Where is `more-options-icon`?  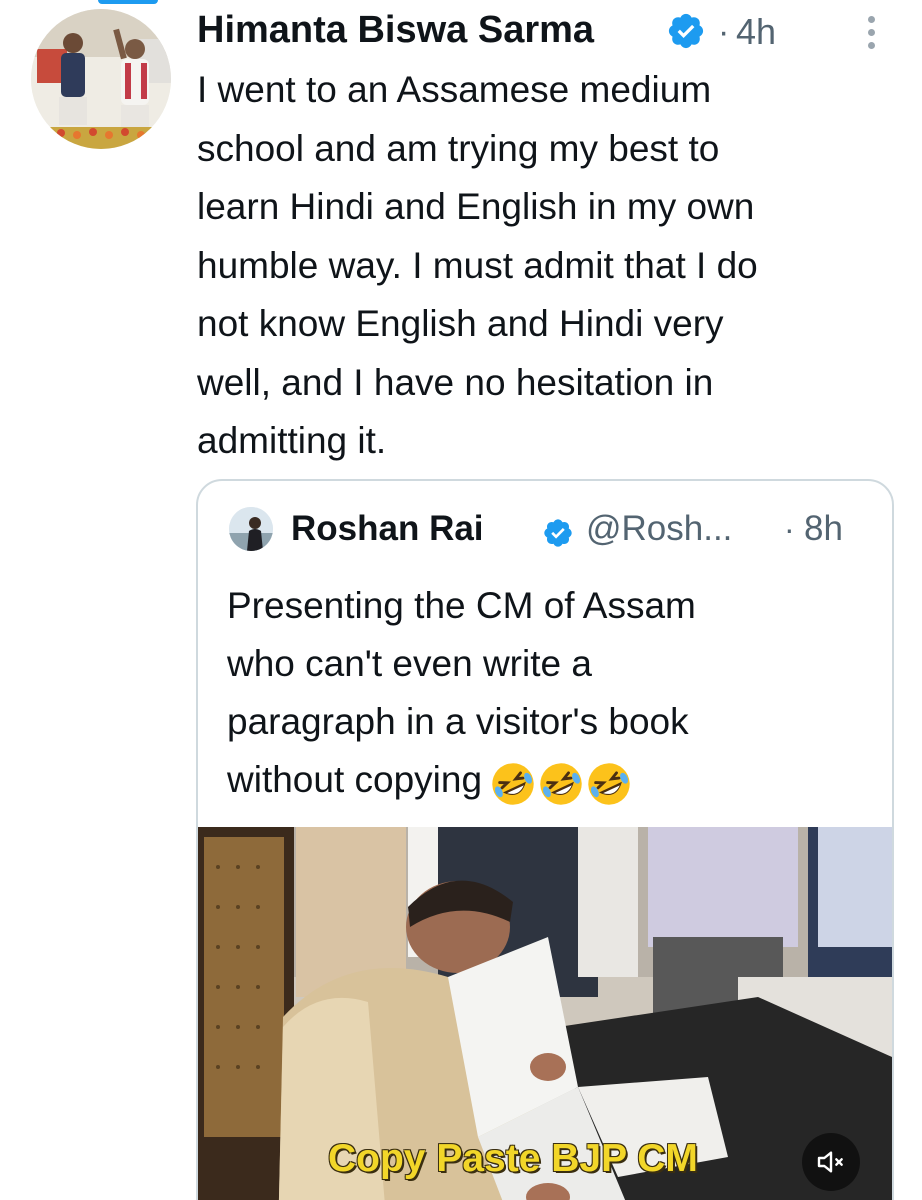 more-options-icon is located at coordinates (871, 32).